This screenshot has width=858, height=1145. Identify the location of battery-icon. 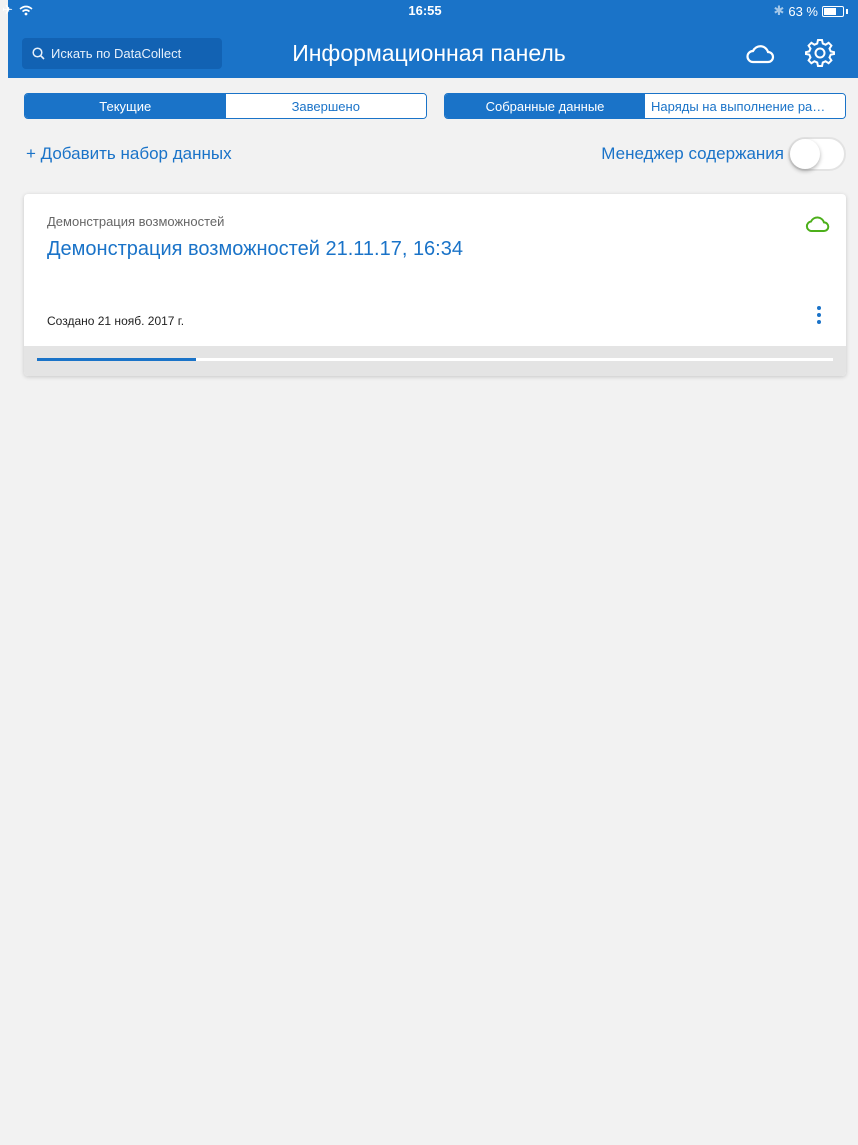
(833, 11).